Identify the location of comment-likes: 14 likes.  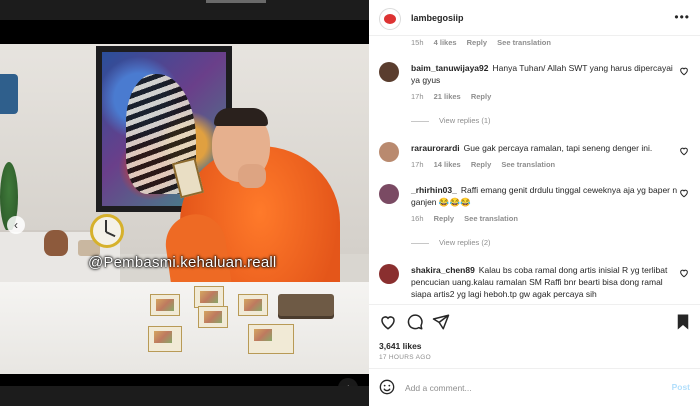
(447, 164).